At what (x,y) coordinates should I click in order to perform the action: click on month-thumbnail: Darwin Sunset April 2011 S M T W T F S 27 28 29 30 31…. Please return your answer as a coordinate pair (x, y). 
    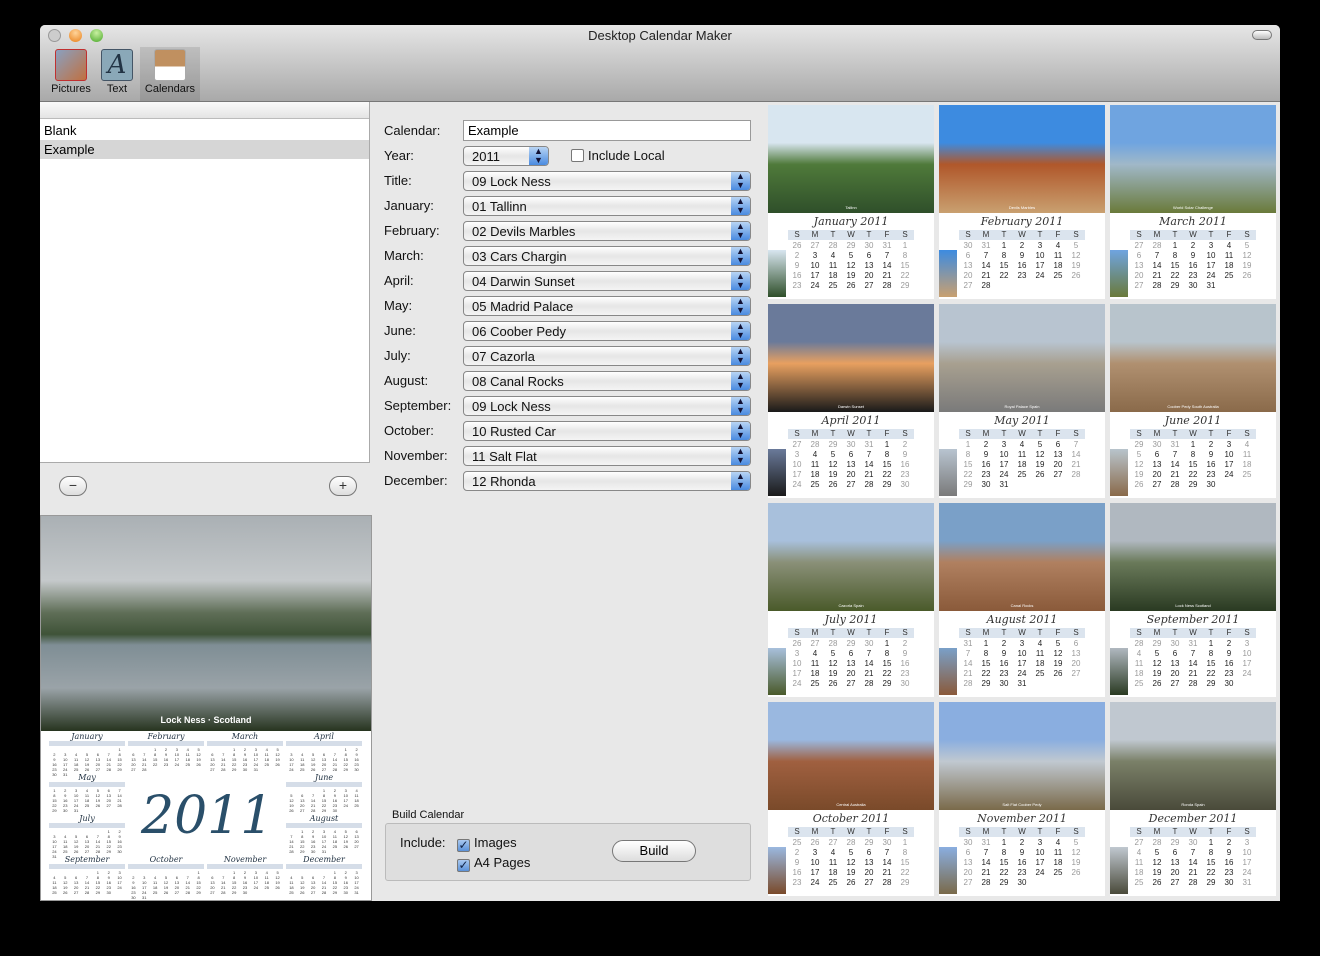
    Looking at the image, I should click on (851, 401).